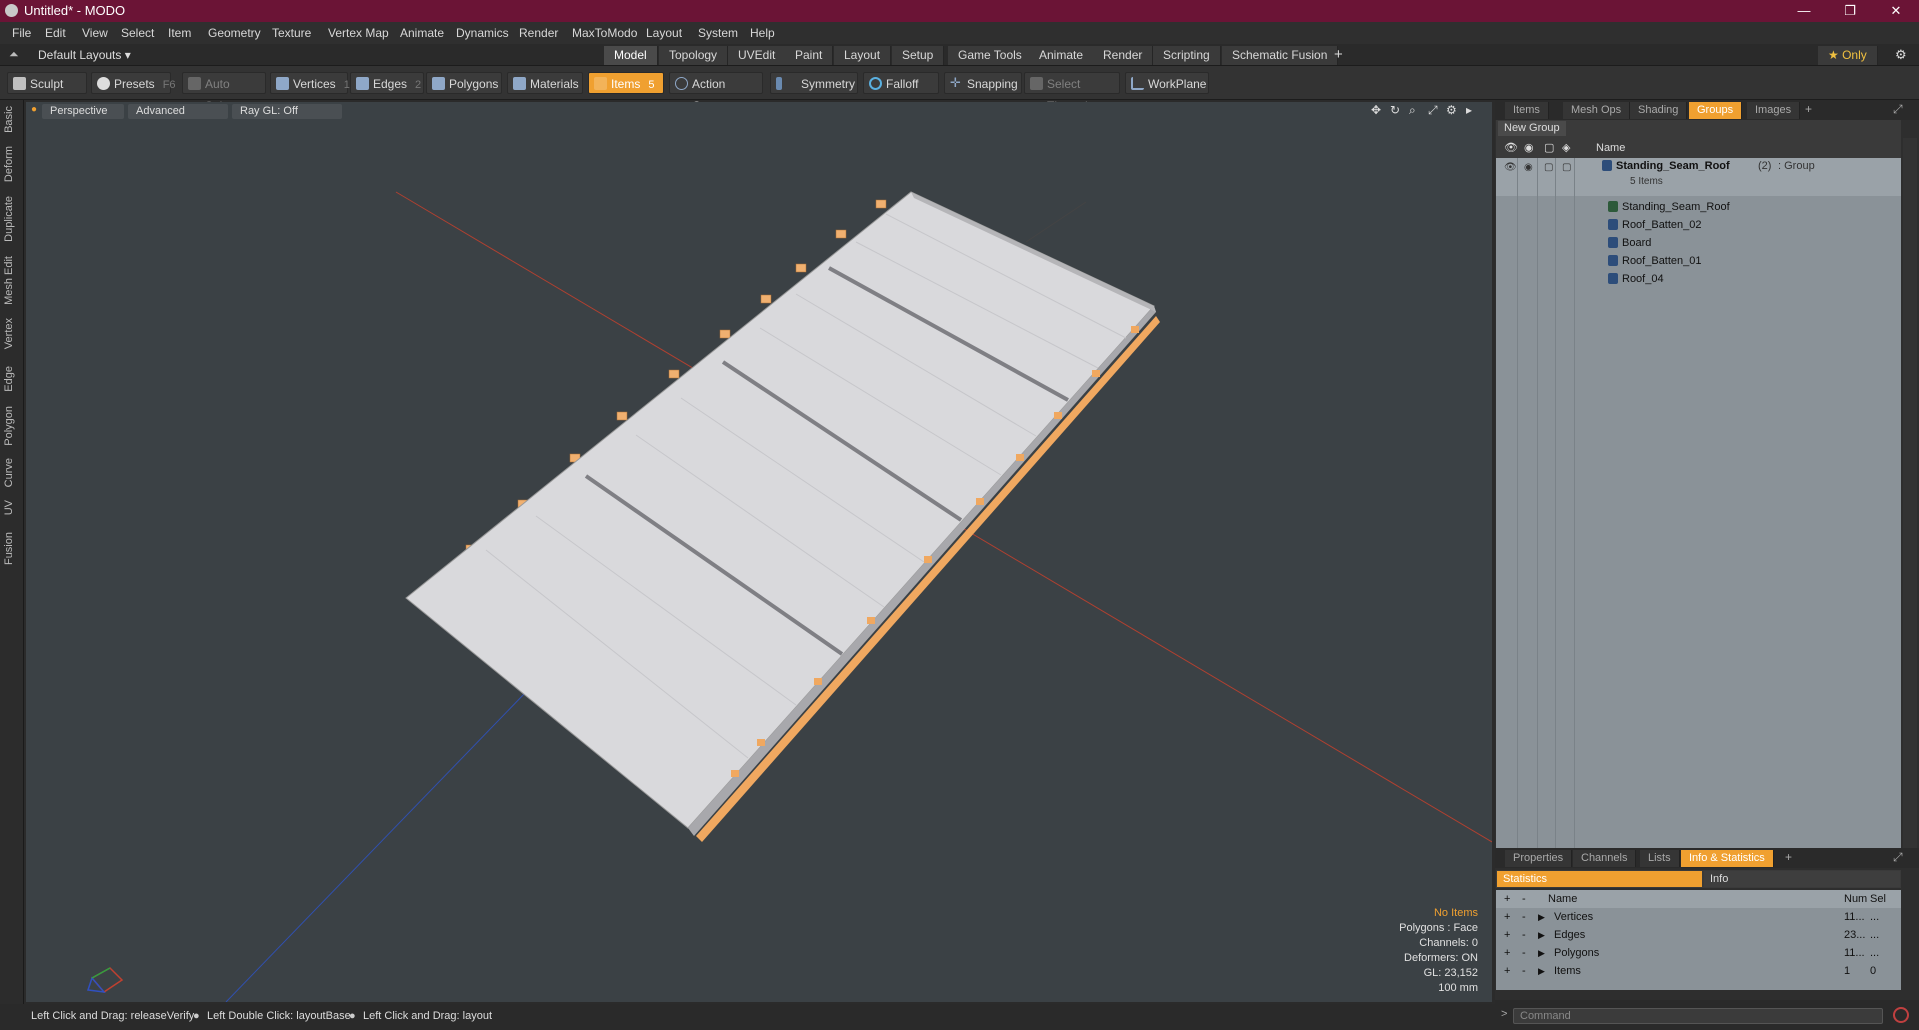 This screenshot has height=1030, width=1919. What do you see at coordinates (1532, 128) in the screenshot?
I see `new-group-button: New Group` at bounding box center [1532, 128].